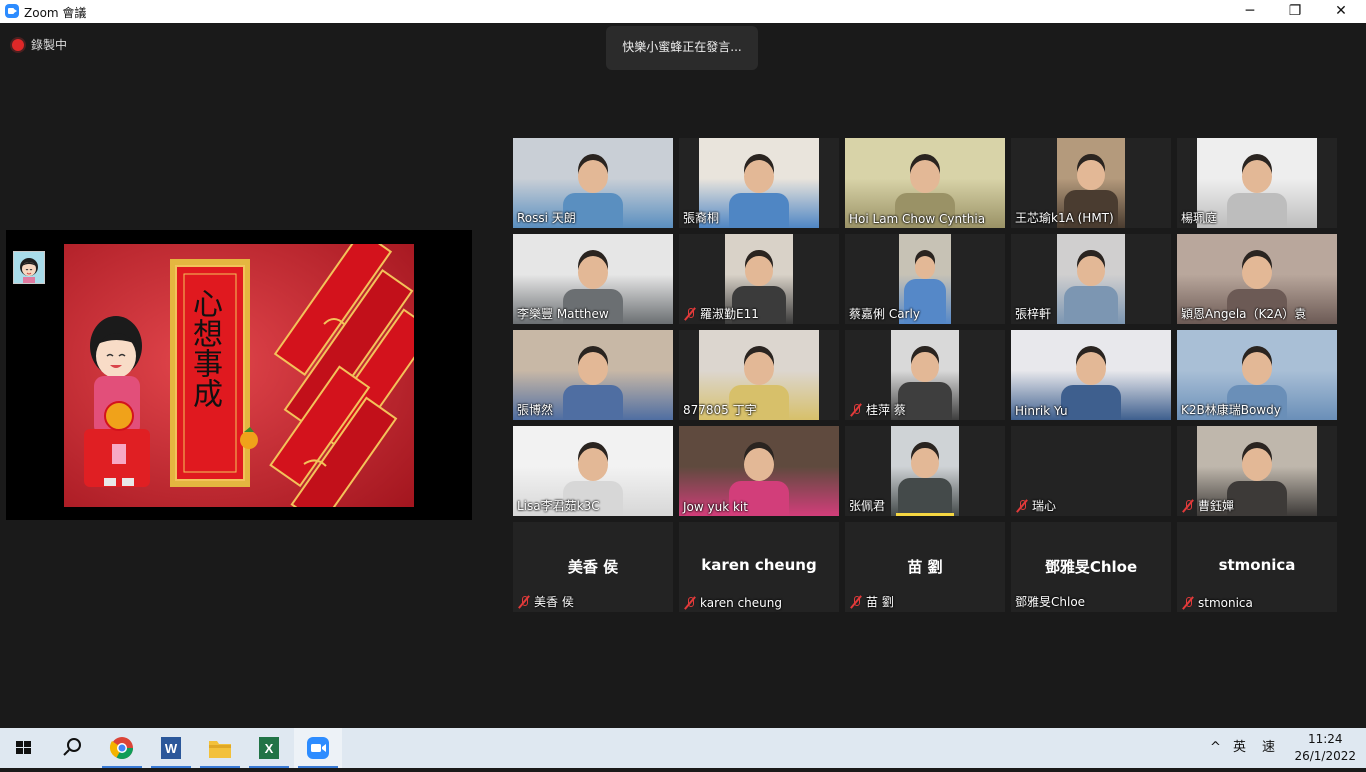  I want to click on participant-name-label: 蔡嘉俐 Carly, so click(884, 313).